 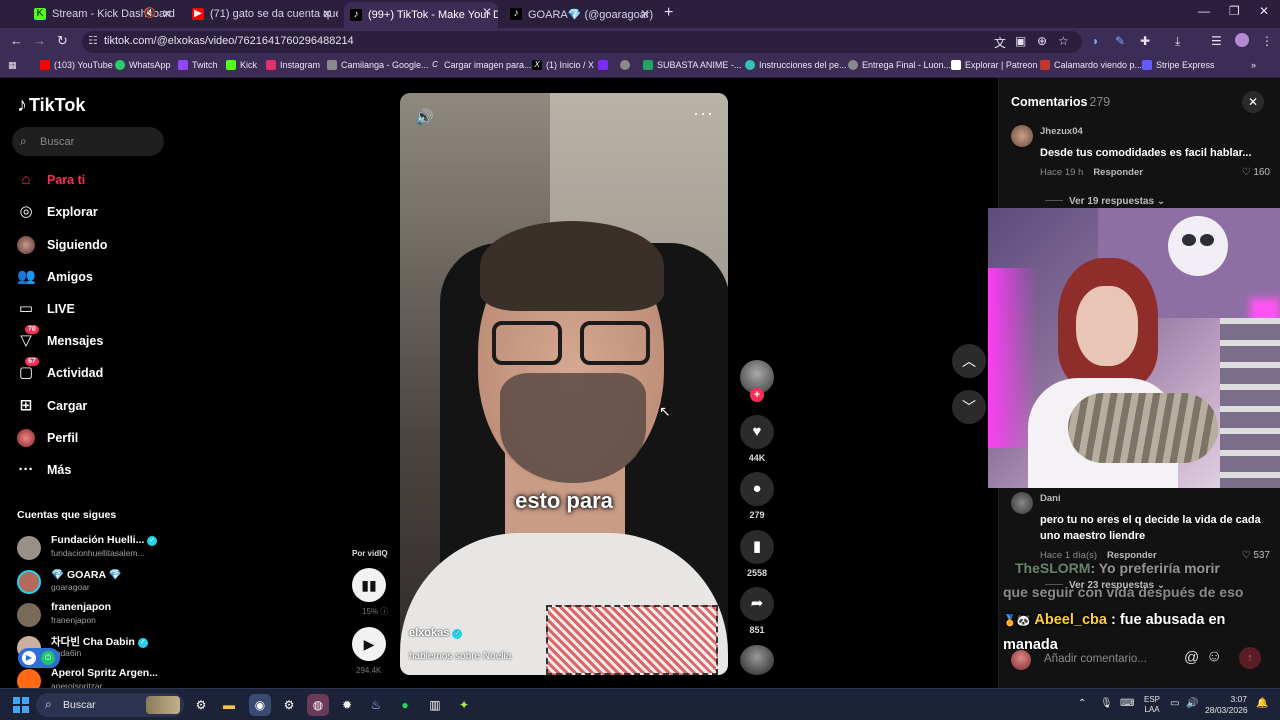 I want to click on keyboard-icon: ⌨, so click(x=1127, y=703).